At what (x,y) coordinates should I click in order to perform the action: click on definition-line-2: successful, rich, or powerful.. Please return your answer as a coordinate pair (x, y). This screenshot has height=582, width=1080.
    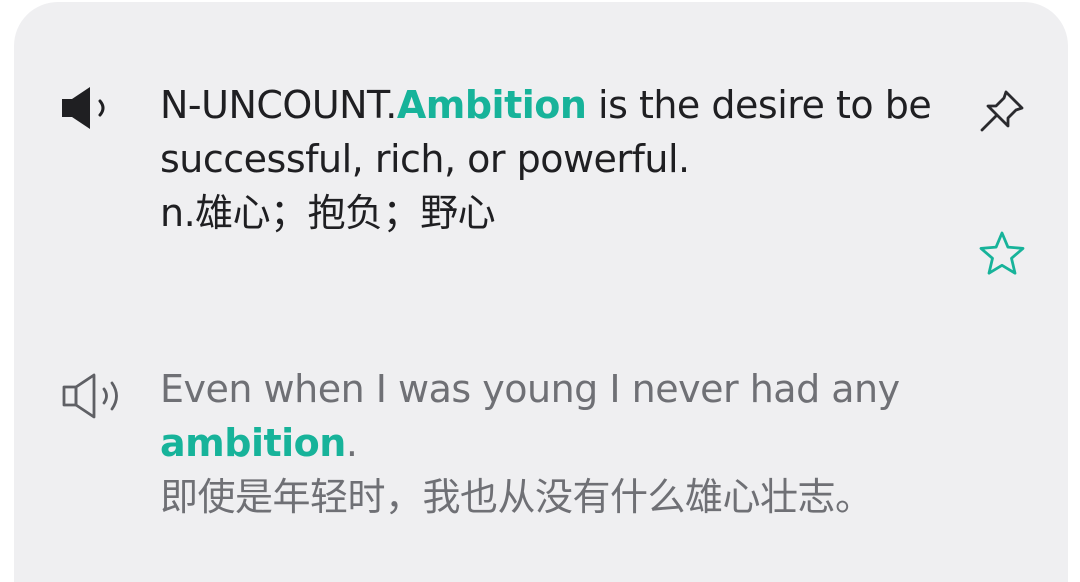
    Looking at the image, I should click on (425, 159).